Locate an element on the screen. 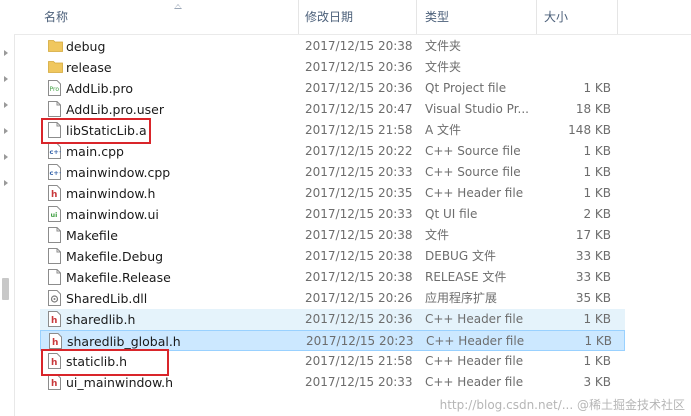  file-row: debug 2017/12/15 20:38 文件夹 is located at coordinates (332, 46).